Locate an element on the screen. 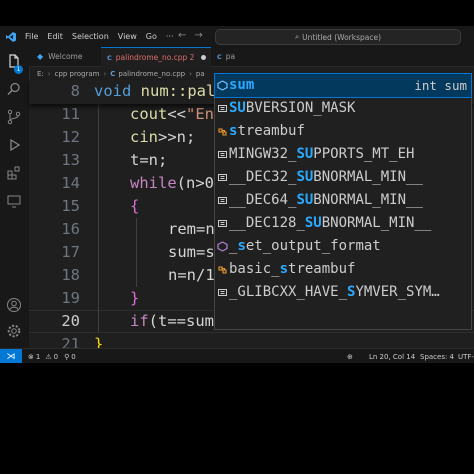 The width and height of the screenshot is (474, 474). forward-arrow-icon: → is located at coordinates (202, 35).